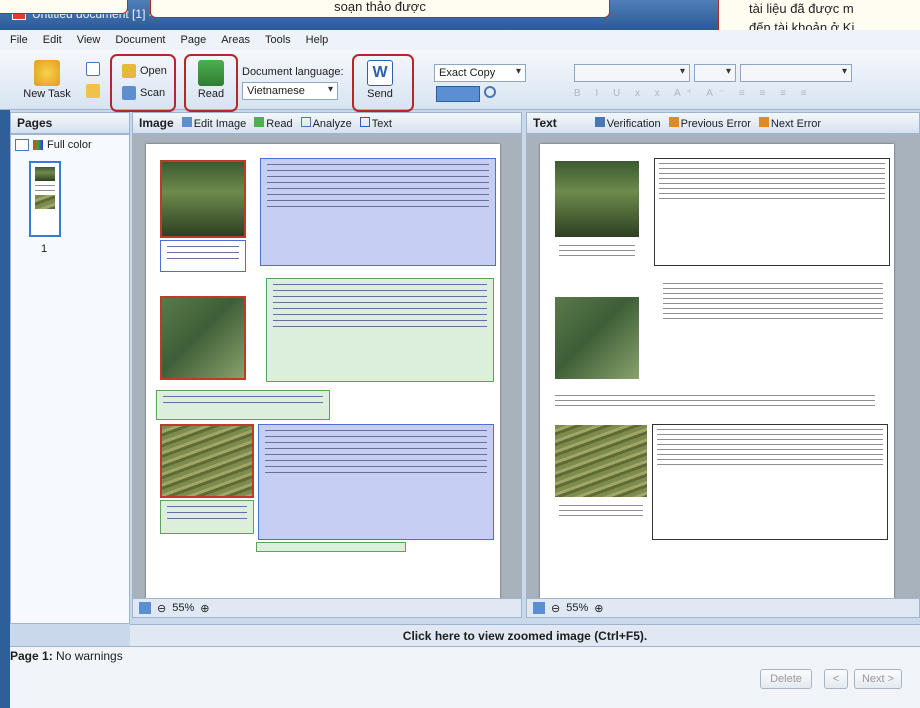 The image size is (920, 708). I want to click on read-tool: Read, so click(273, 123).